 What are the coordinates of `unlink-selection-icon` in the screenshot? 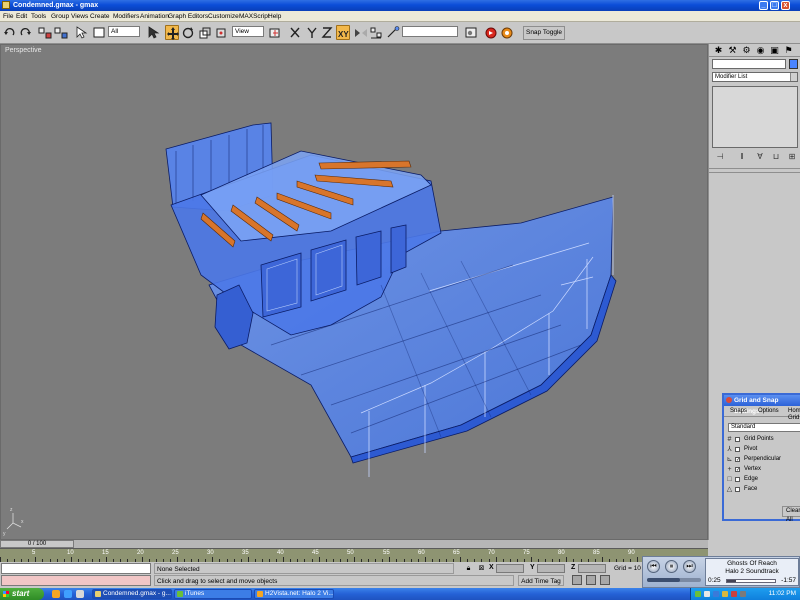 It's located at (61, 32).